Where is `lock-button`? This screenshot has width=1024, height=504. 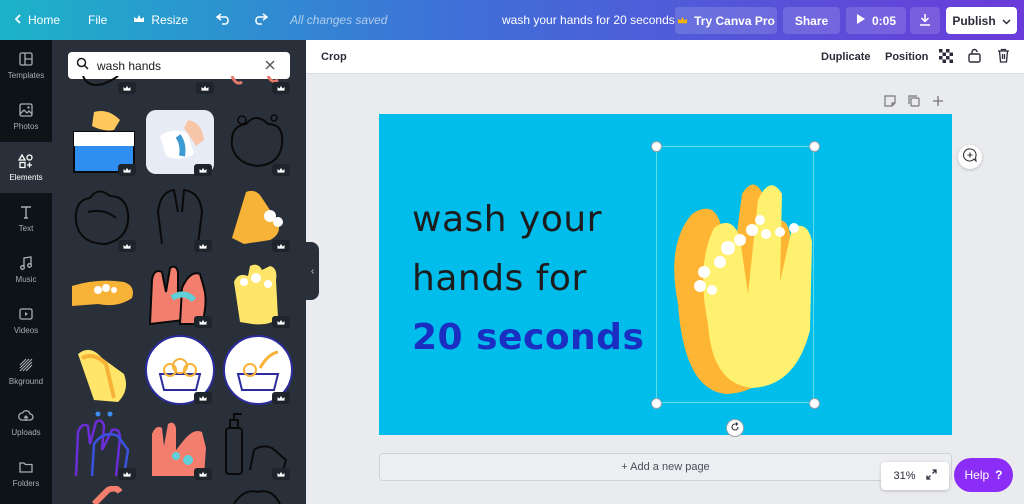
lock-button is located at coordinates (974, 57).